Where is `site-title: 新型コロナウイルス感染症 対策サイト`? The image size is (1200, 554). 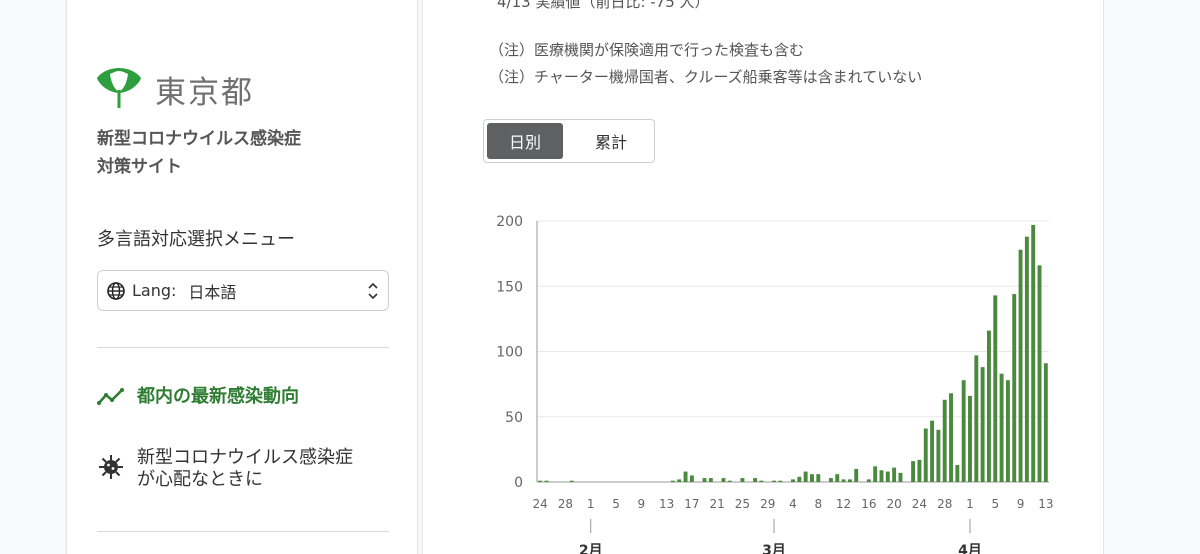 site-title: 新型コロナウイルス感染症 対策サイト is located at coordinates (199, 153).